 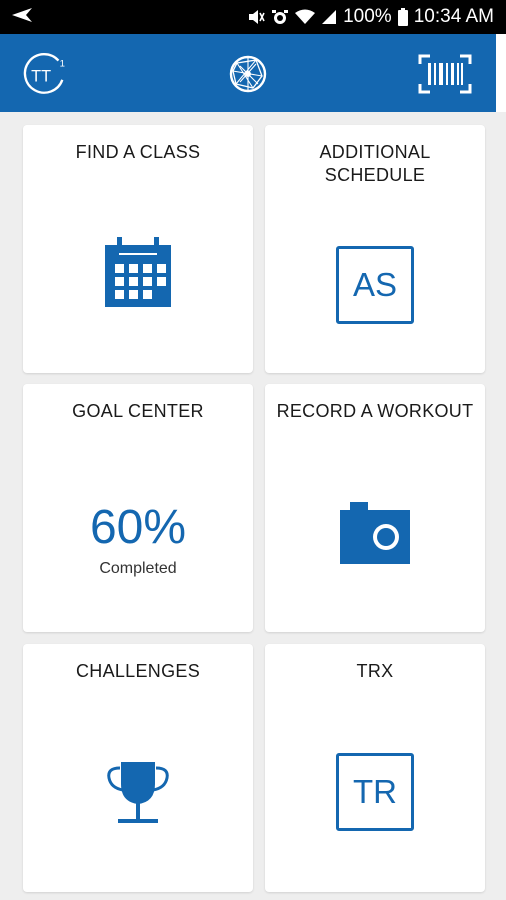 I want to click on signal-icon, so click(x=329, y=17).